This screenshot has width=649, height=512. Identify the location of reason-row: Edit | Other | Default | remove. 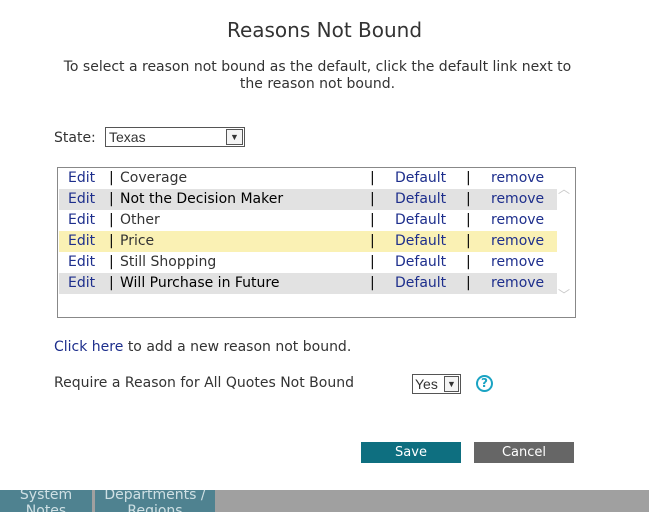
(308, 220).